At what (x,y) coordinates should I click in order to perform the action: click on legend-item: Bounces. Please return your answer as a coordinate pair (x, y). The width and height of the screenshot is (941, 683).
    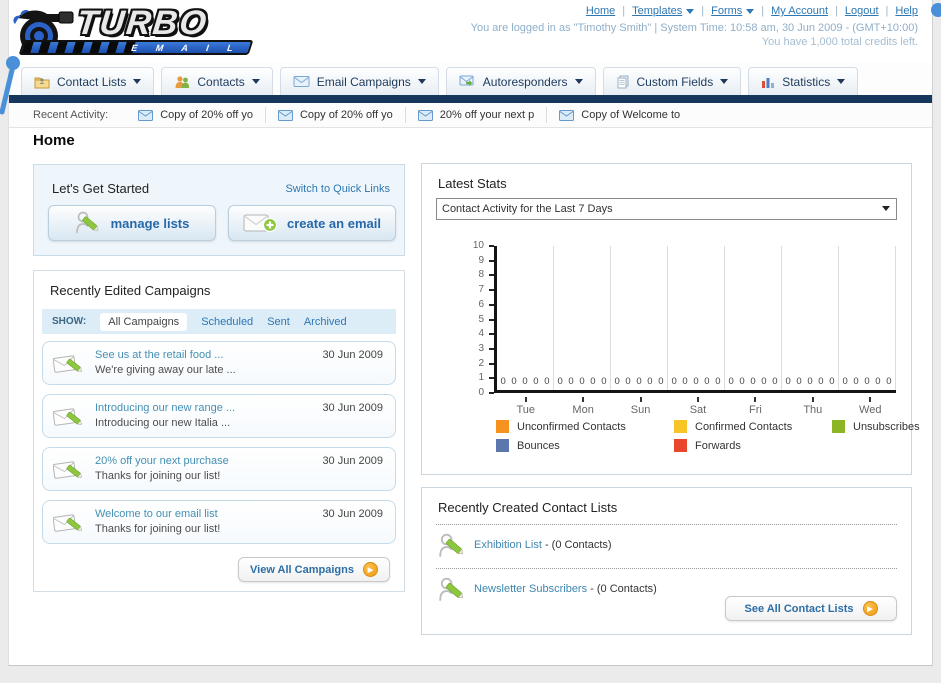
    Looking at the image, I should click on (585, 445).